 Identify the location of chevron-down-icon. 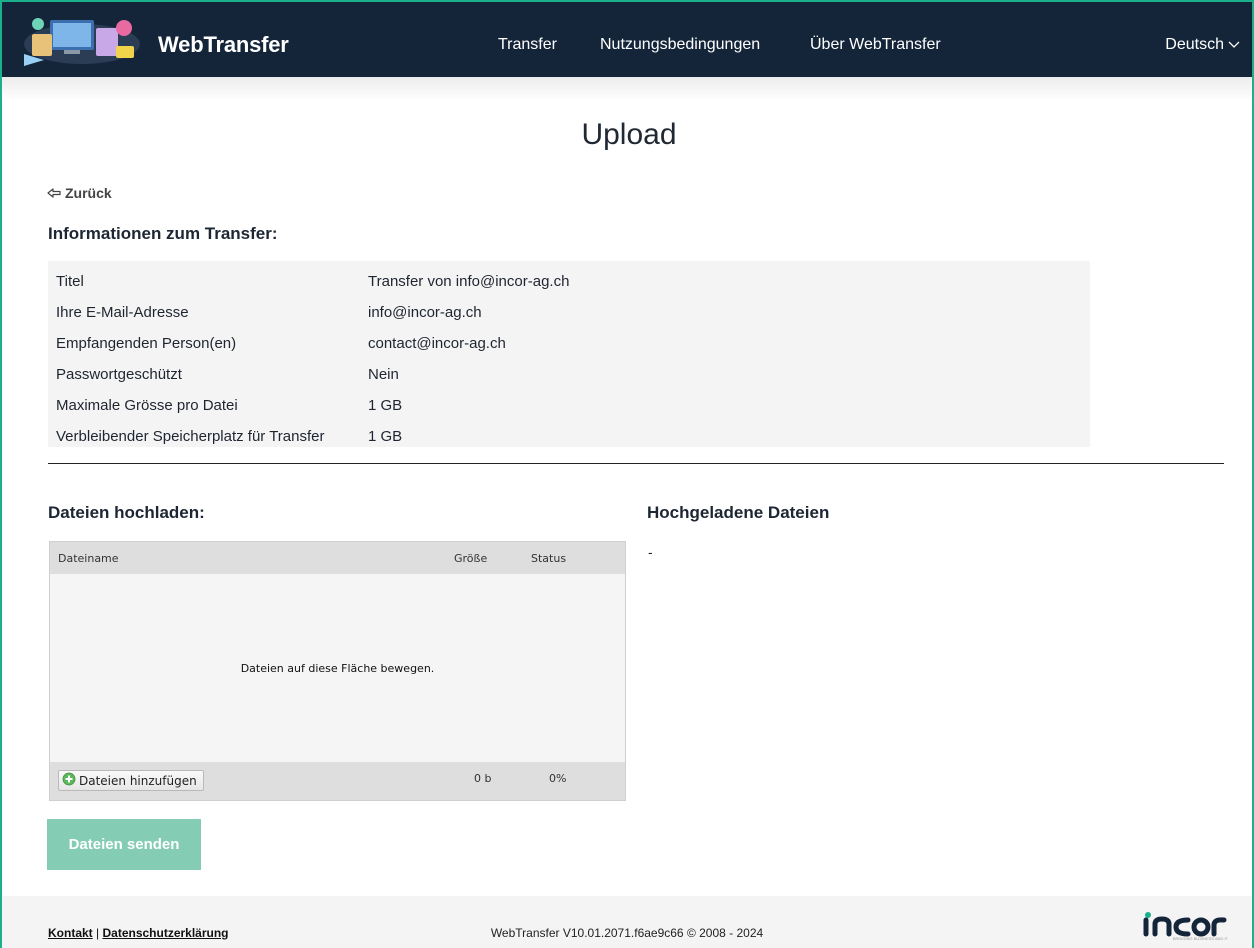
(1234, 45).